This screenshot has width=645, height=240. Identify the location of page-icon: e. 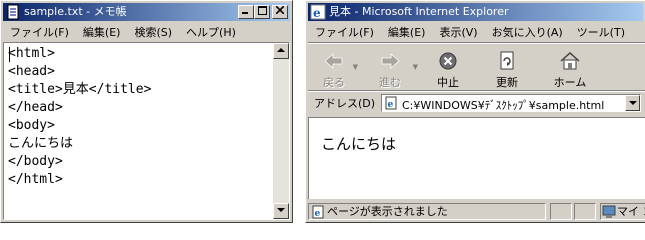
(391, 103).